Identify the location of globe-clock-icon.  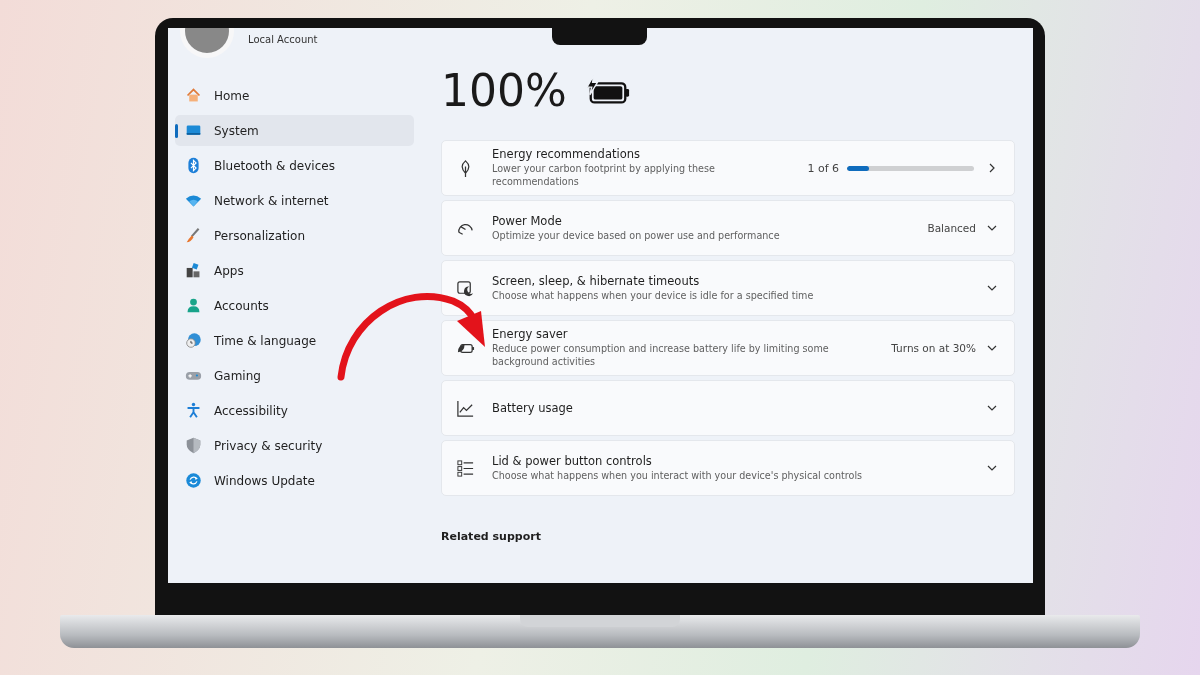
(193, 340).